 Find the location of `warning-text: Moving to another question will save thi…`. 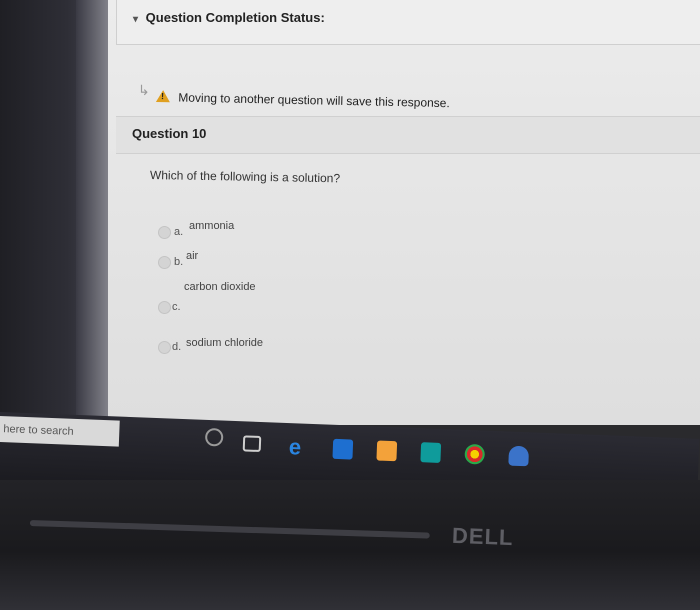

warning-text: Moving to another question will save thi… is located at coordinates (314, 100).